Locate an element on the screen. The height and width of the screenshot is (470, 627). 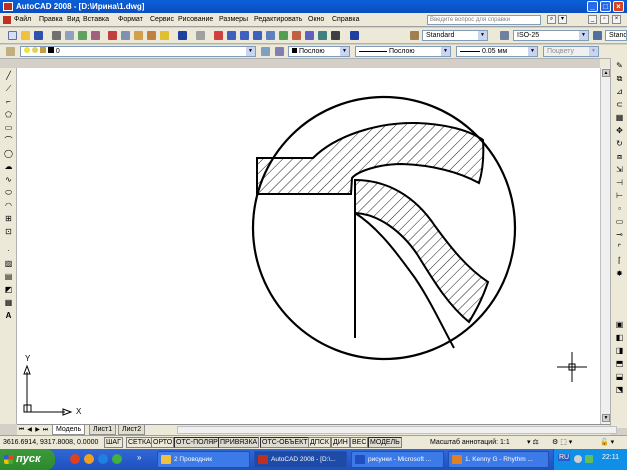
fillet-icon: ⌈ is located at coordinates (619, 261).